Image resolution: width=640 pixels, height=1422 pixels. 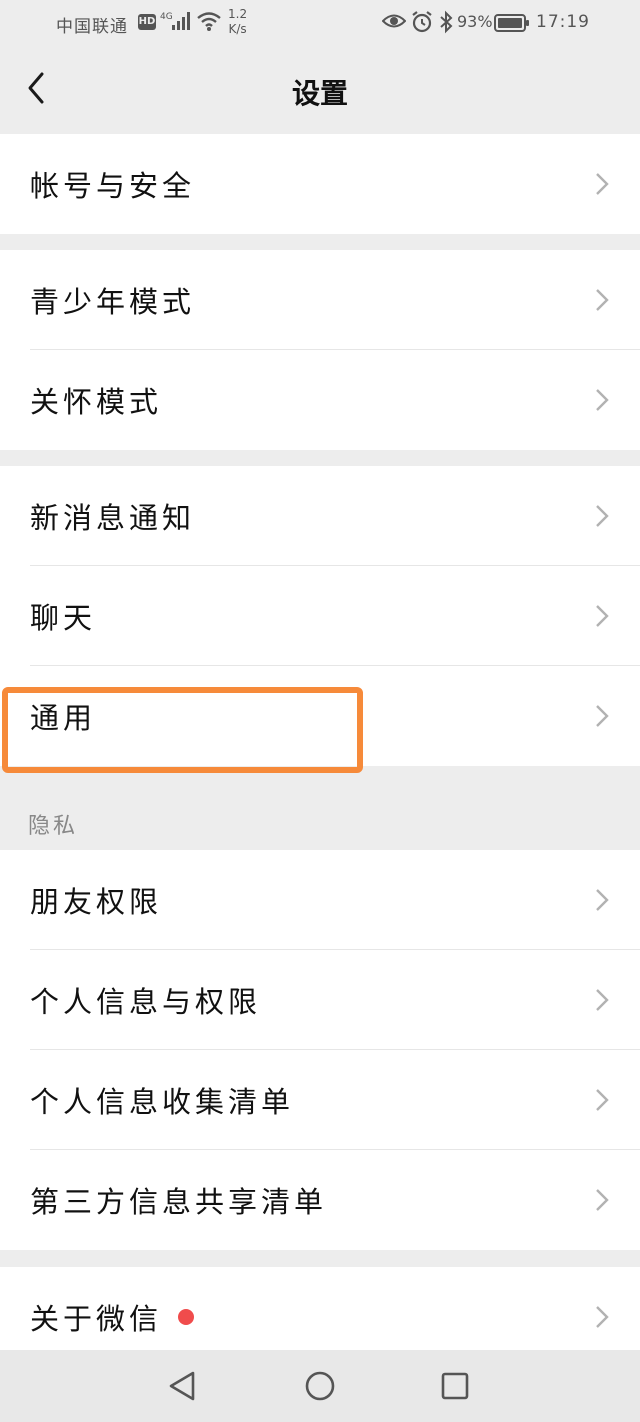 What do you see at coordinates (186, 1317) in the screenshot?
I see `new-badge-dot` at bounding box center [186, 1317].